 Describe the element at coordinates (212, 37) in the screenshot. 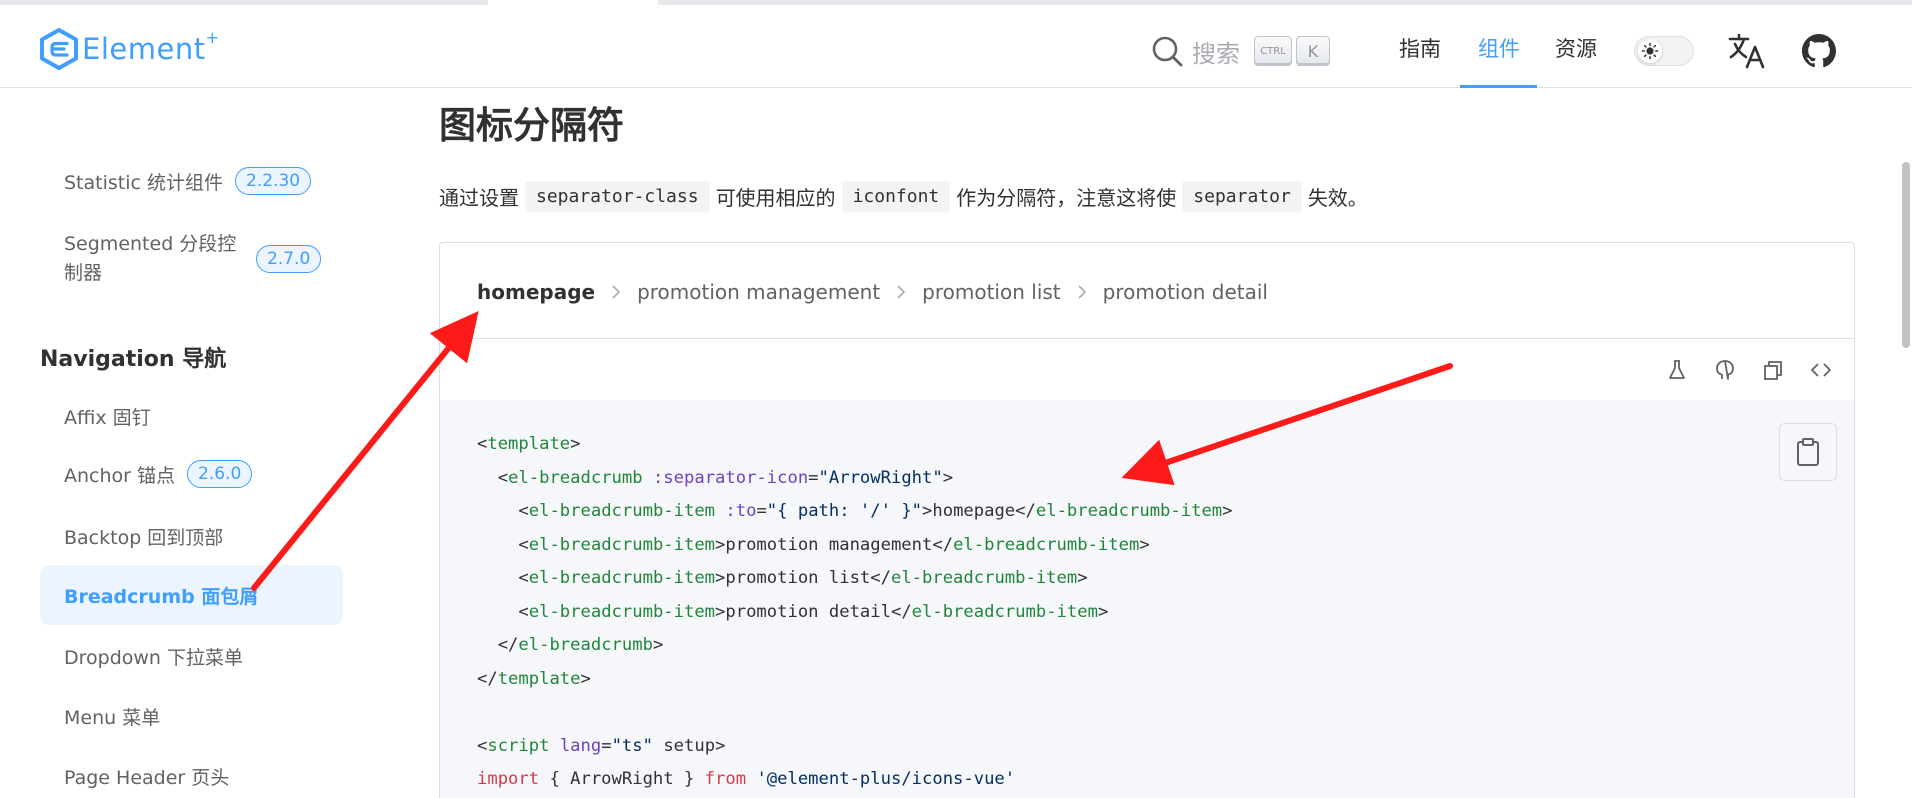

I see `logo-plus: +` at that location.